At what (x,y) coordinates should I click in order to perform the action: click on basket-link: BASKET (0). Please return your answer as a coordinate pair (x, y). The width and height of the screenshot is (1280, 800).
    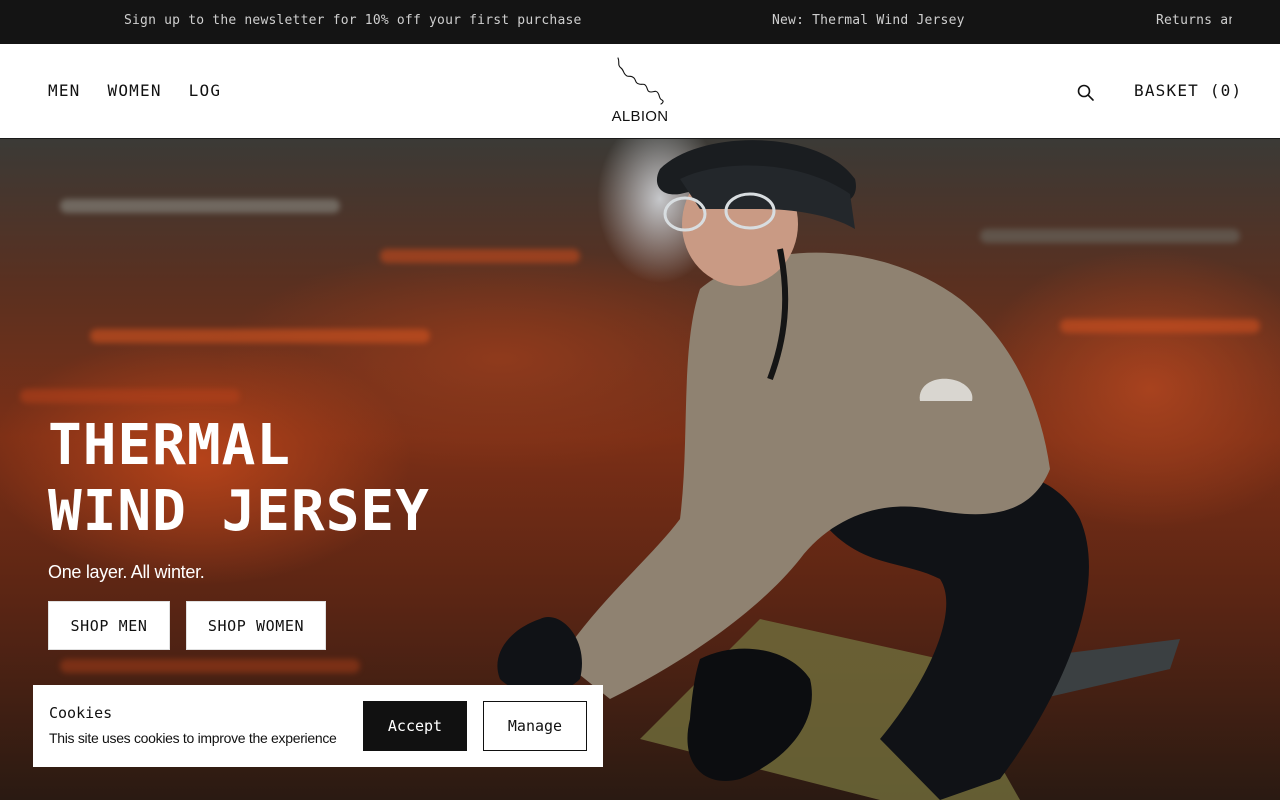
    Looking at the image, I should click on (1188, 90).